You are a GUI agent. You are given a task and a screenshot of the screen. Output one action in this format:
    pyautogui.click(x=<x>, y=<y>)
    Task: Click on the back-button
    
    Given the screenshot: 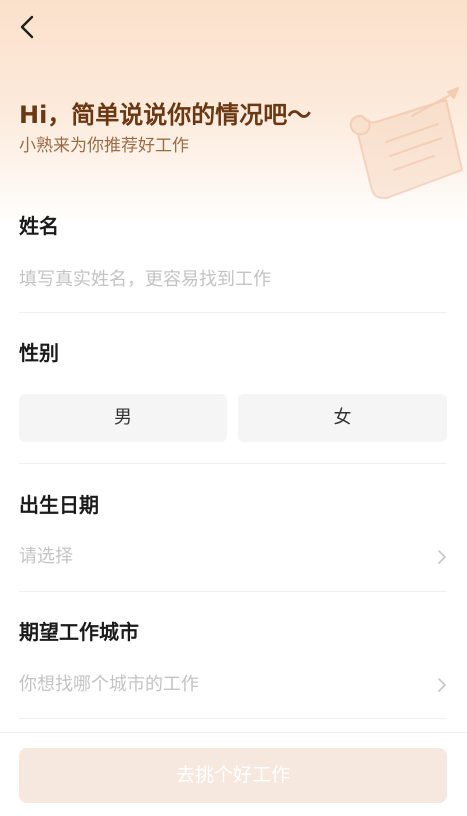 What is the action you would take?
    pyautogui.click(x=27, y=27)
    